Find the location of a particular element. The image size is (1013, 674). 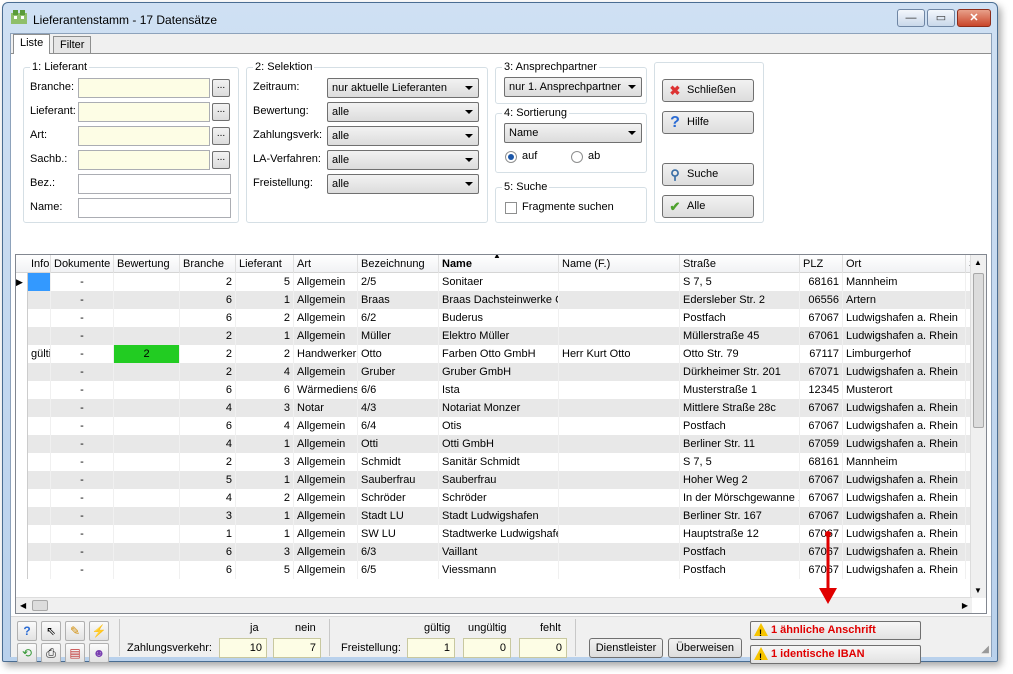

column-header: Info is located at coordinates (39, 264).